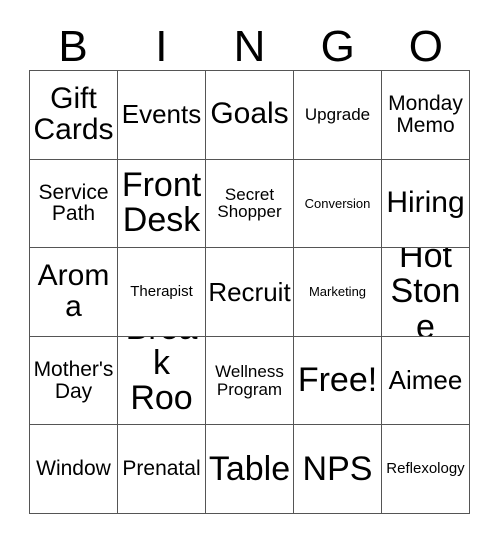 Image resolution: width=500 pixels, height=544 pixels. I want to click on bingo-cell-r3c5: Hot Stone, so click(426, 292).